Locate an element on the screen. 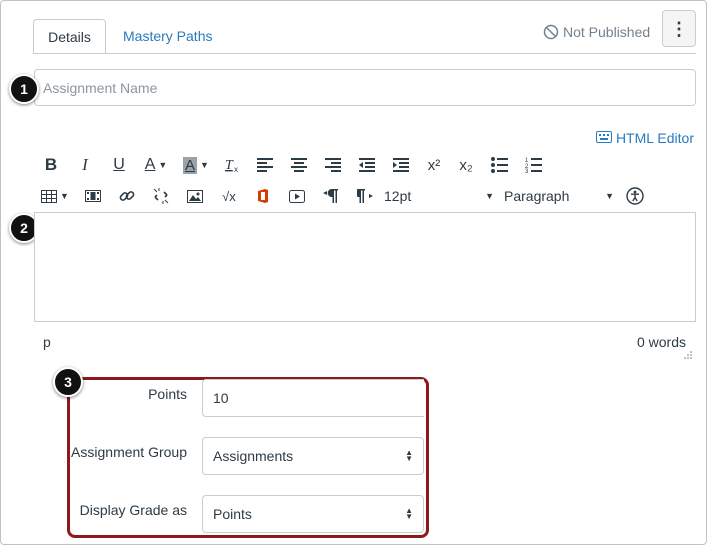 The height and width of the screenshot is (545, 707). svg-text: T is located at coordinates (229, 165).